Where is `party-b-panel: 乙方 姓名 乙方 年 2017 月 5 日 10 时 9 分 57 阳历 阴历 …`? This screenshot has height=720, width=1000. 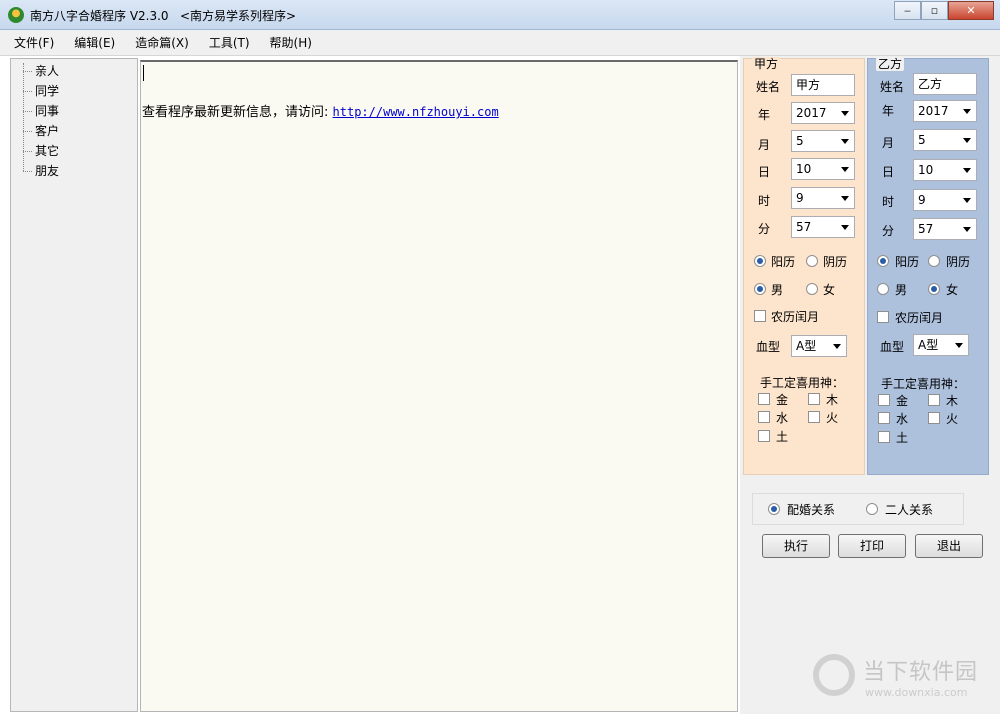 party-b-panel: 乙方 姓名 乙方 年 2017 月 5 日 10 时 9 分 57 阳历 阴历 … is located at coordinates (928, 266).